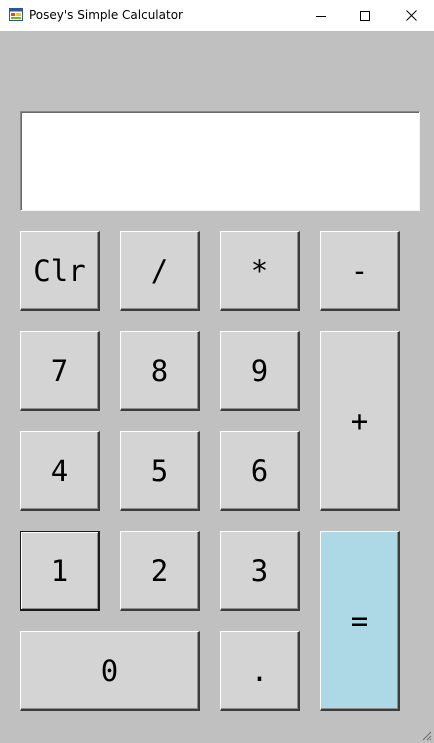 The image size is (434, 743). I want to click on digit-9-button: 9, so click(260, 371).